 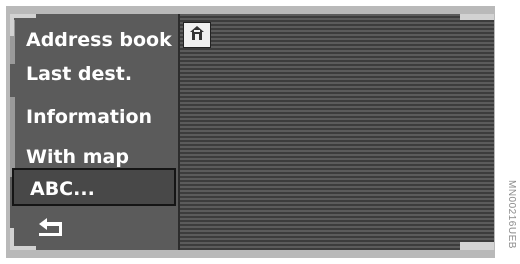 I want to click on return-arrow-icon, so click(x=51, y=228).